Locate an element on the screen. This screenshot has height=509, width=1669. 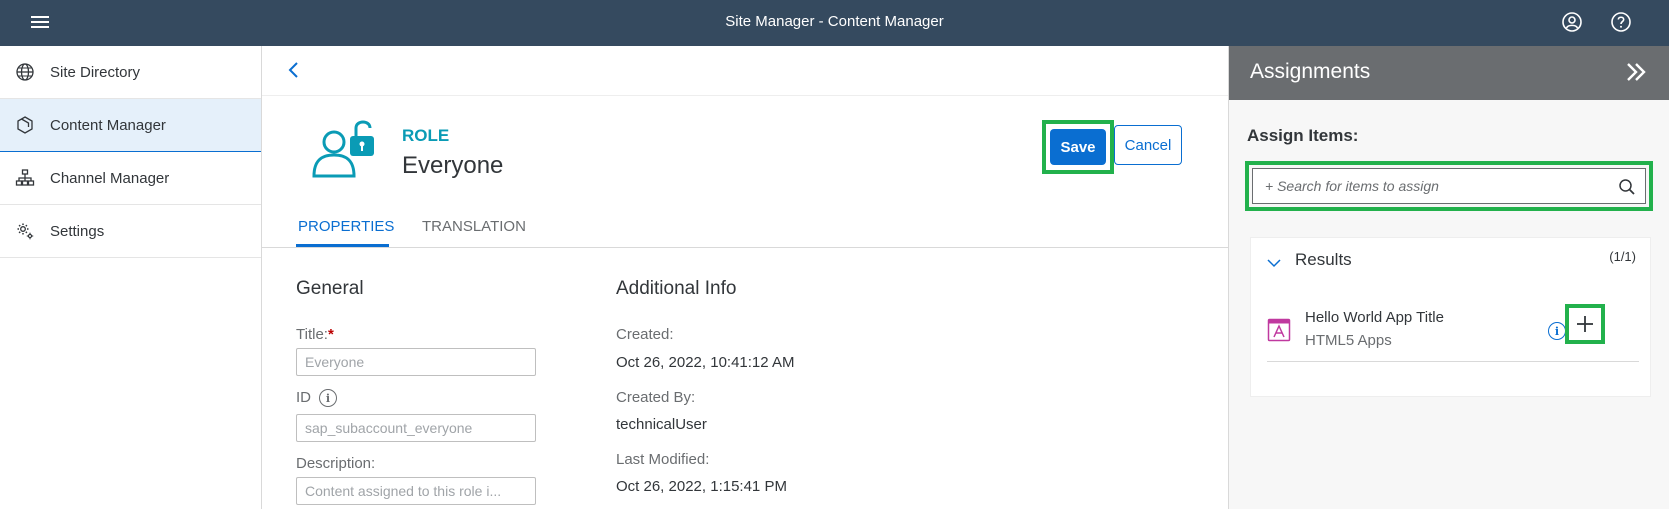
add-item-plus-icon is located at coordinates (1585, 324).